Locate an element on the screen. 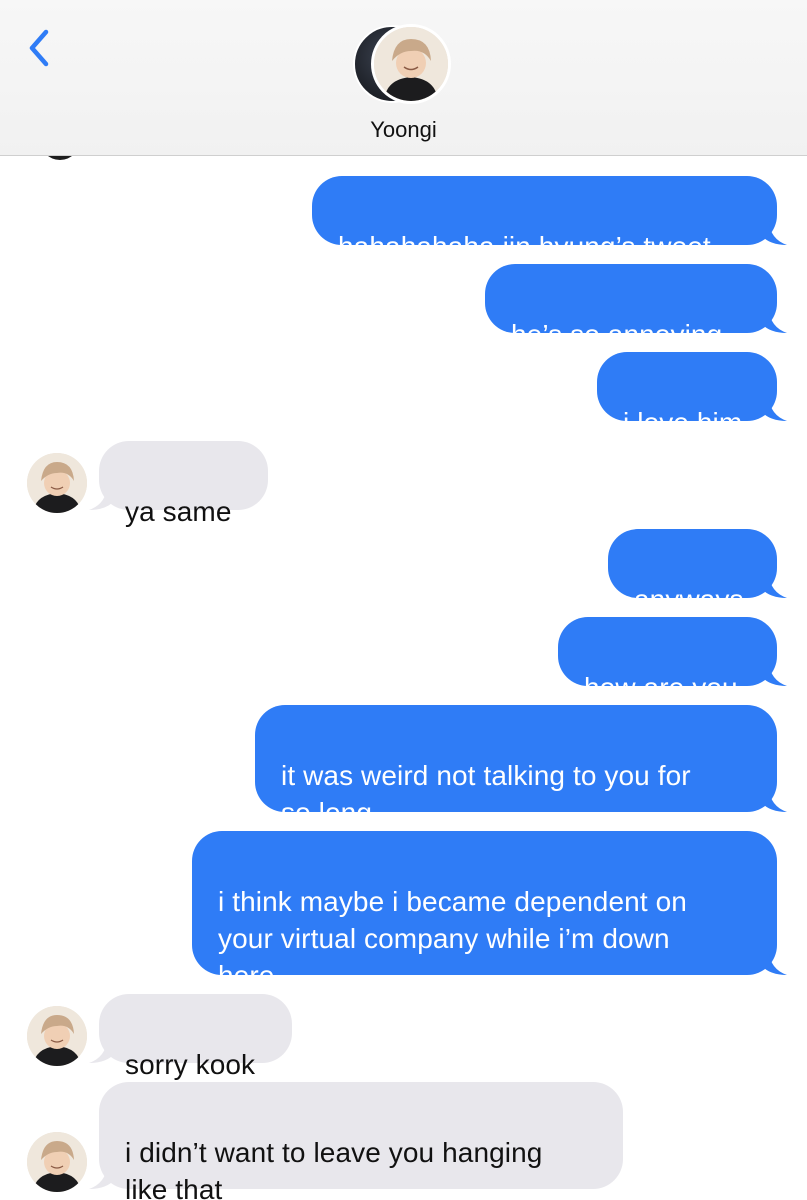 The width and height of the screenshot is (807, 1200). message-text: anyways is located at coordinates (689, 599).